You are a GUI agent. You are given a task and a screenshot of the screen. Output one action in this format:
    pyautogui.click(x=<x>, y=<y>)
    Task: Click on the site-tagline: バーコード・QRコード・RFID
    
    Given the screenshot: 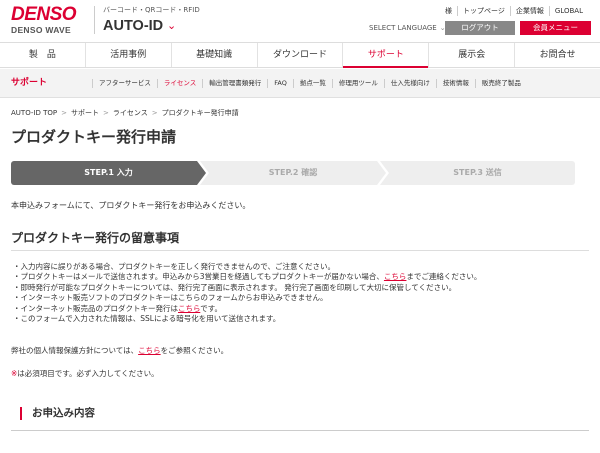 What is the action you would take?
    pyautogui.click(x=151, y=10)
    